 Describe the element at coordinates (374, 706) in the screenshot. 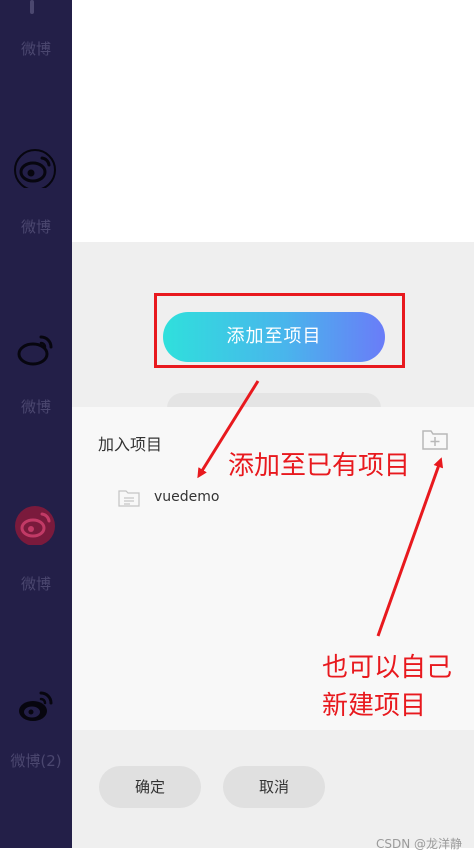

I see `annotation-create-line2: 新建项目` at that location.